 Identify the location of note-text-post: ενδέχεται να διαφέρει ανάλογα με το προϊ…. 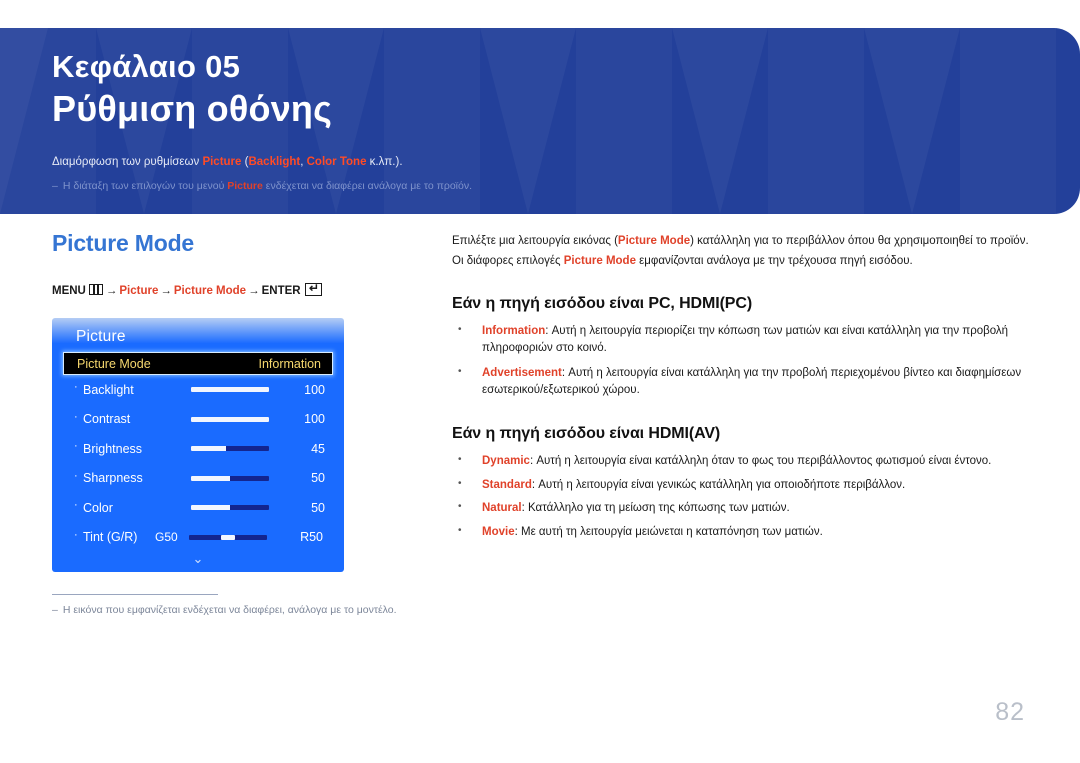
(367, 186).